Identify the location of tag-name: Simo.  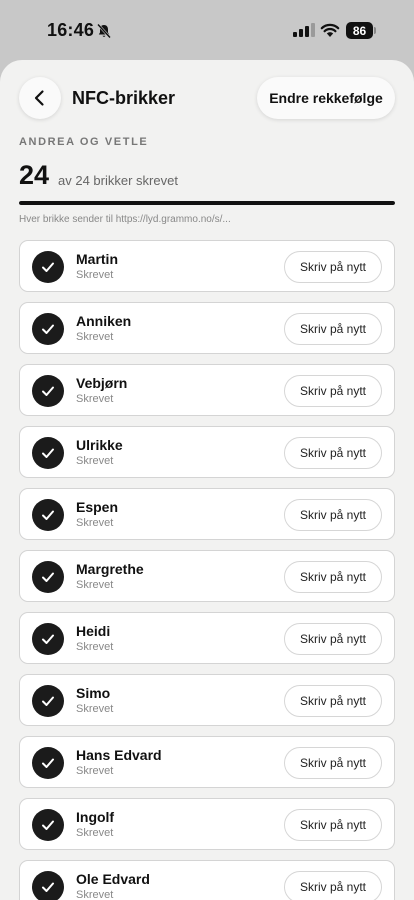
(93, 693).